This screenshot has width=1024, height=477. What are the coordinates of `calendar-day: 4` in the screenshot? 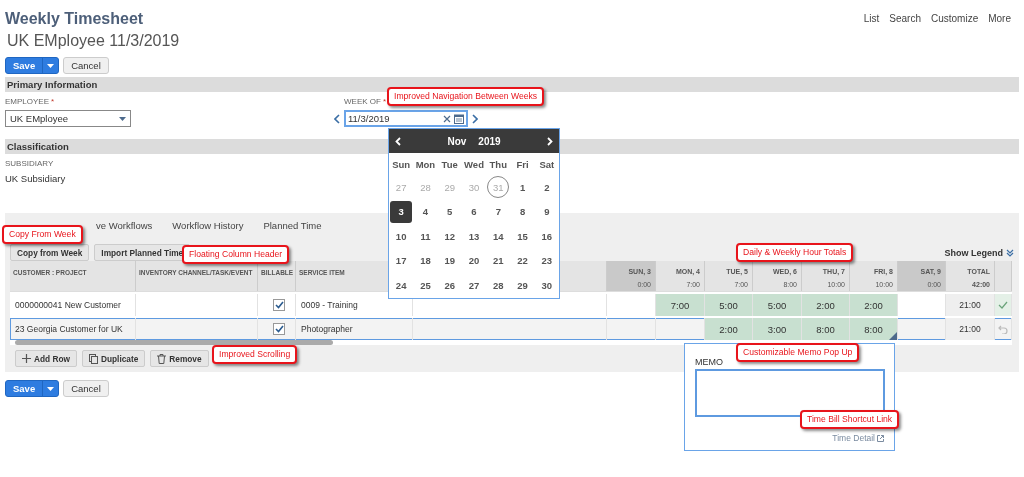 It's located at (425, 211).